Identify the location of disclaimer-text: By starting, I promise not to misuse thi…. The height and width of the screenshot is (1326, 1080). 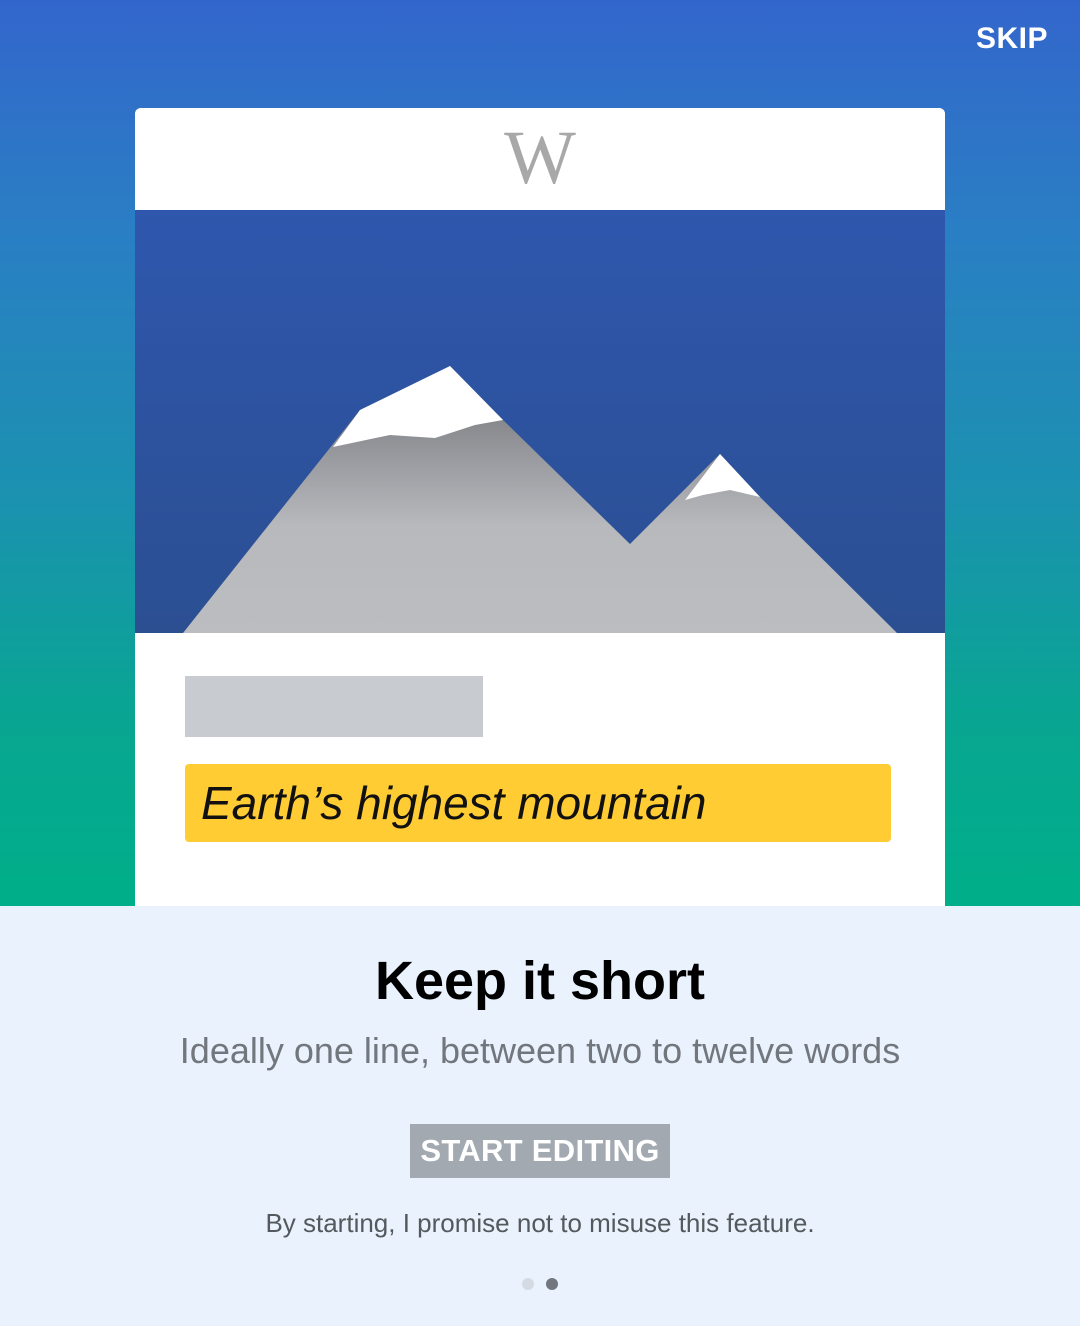
(540, 1223).